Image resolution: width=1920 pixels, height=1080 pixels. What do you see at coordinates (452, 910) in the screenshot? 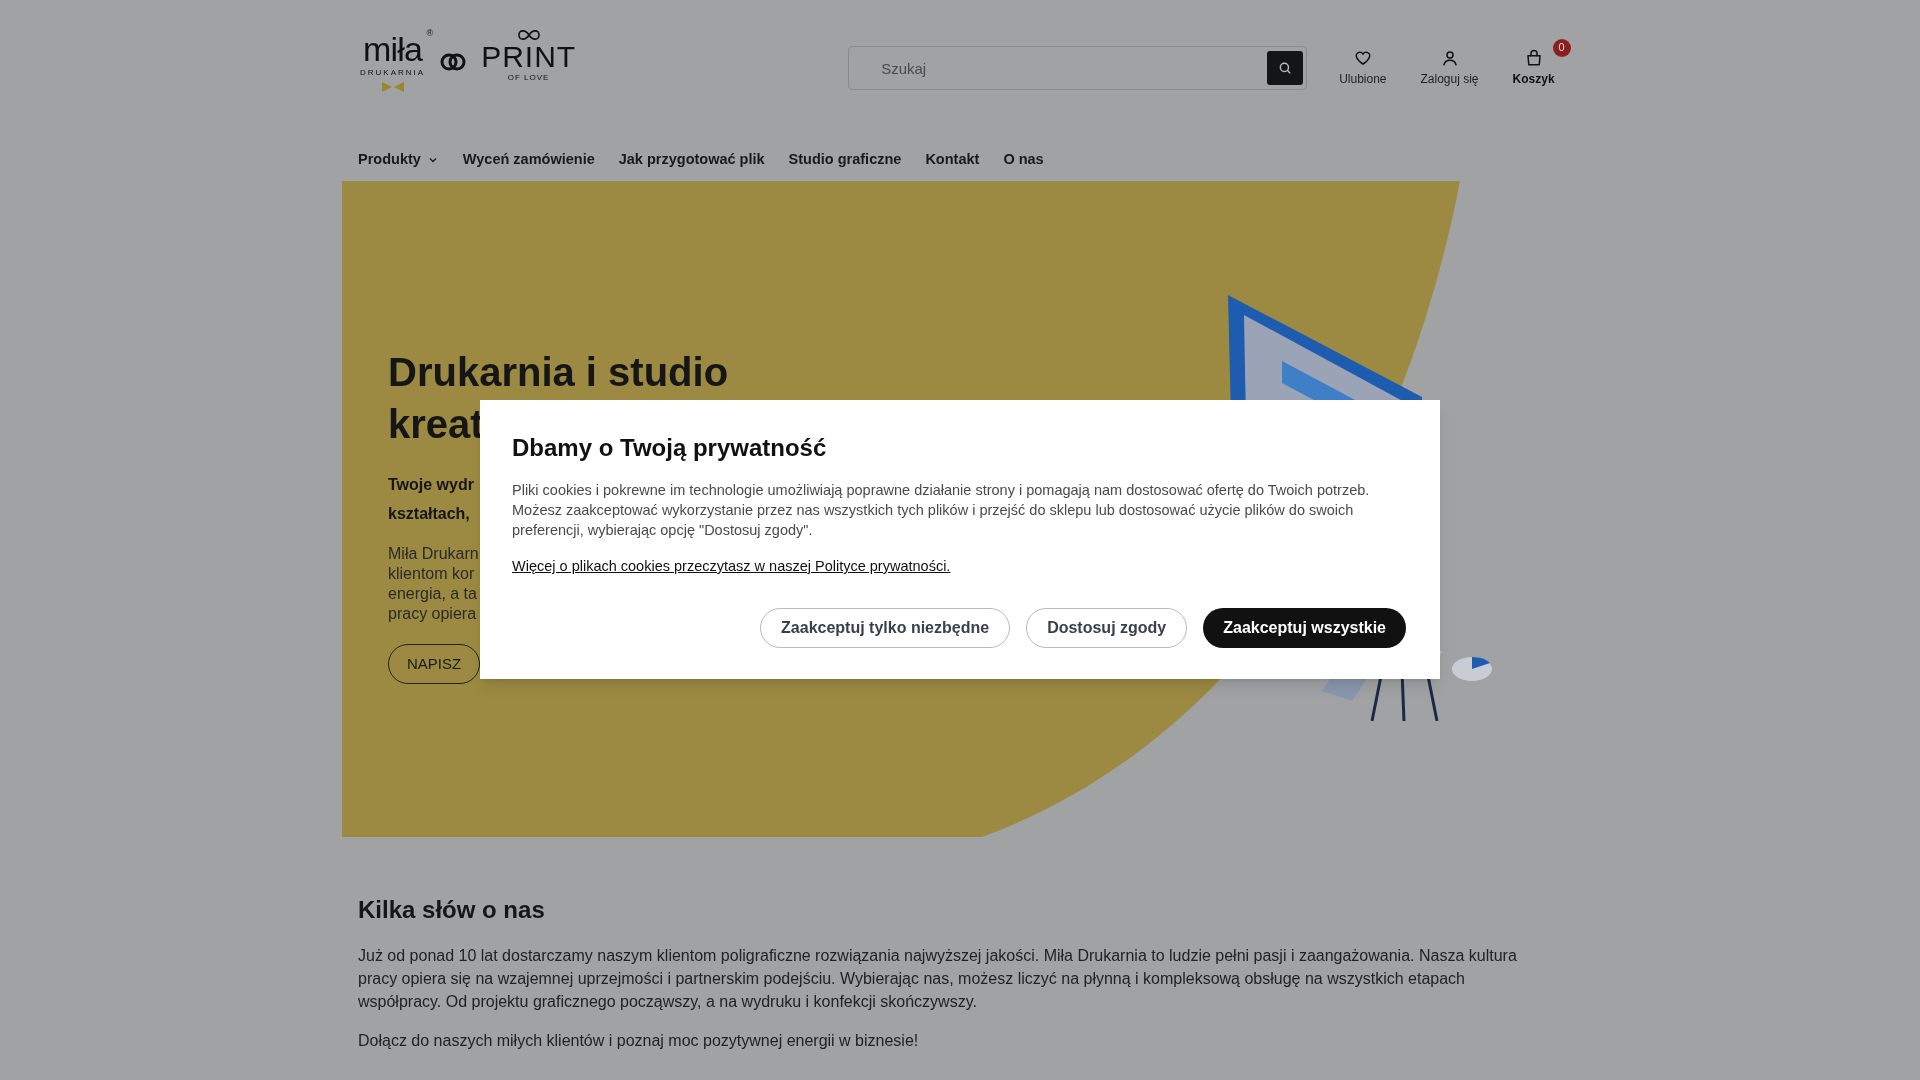
I see `section-heading: Kilka słów o nas` at bounding box center [452, 910].